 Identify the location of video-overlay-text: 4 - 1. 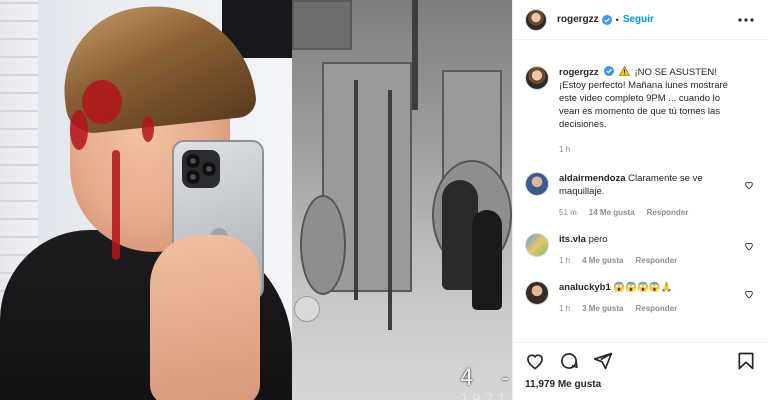
(486, 378).